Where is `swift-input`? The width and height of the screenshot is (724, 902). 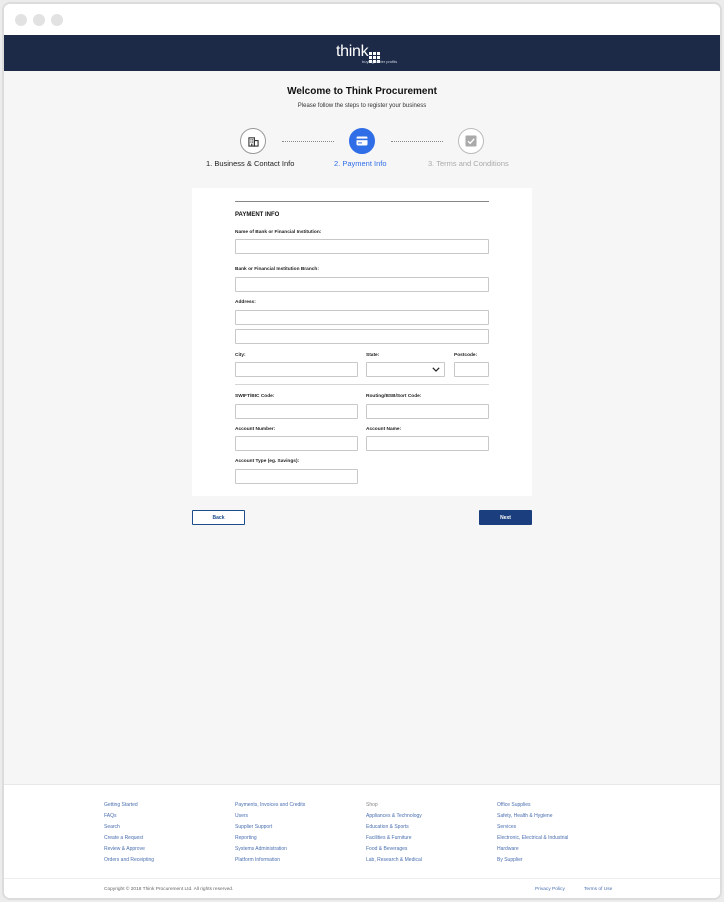 swift-input is located at coordinates (296, 411).